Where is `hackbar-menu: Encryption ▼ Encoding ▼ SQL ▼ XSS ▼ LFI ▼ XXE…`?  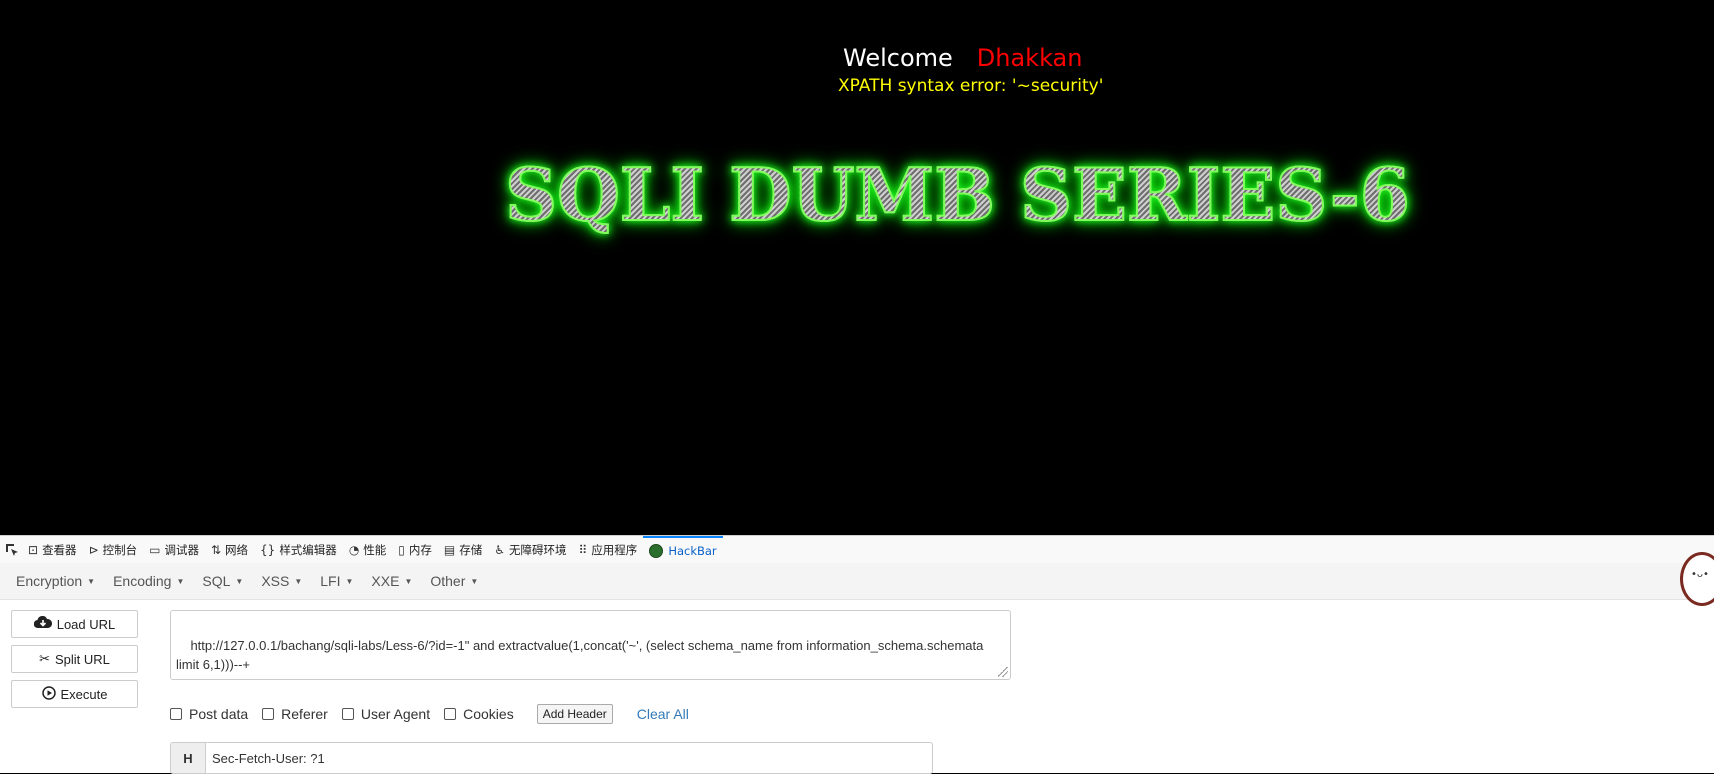
hackbar-menu: Encryption ▼ Encoding ▼ SQL ▼ XSS ▼ LFI ▼ XXE… is located at coordinates (857, 581).